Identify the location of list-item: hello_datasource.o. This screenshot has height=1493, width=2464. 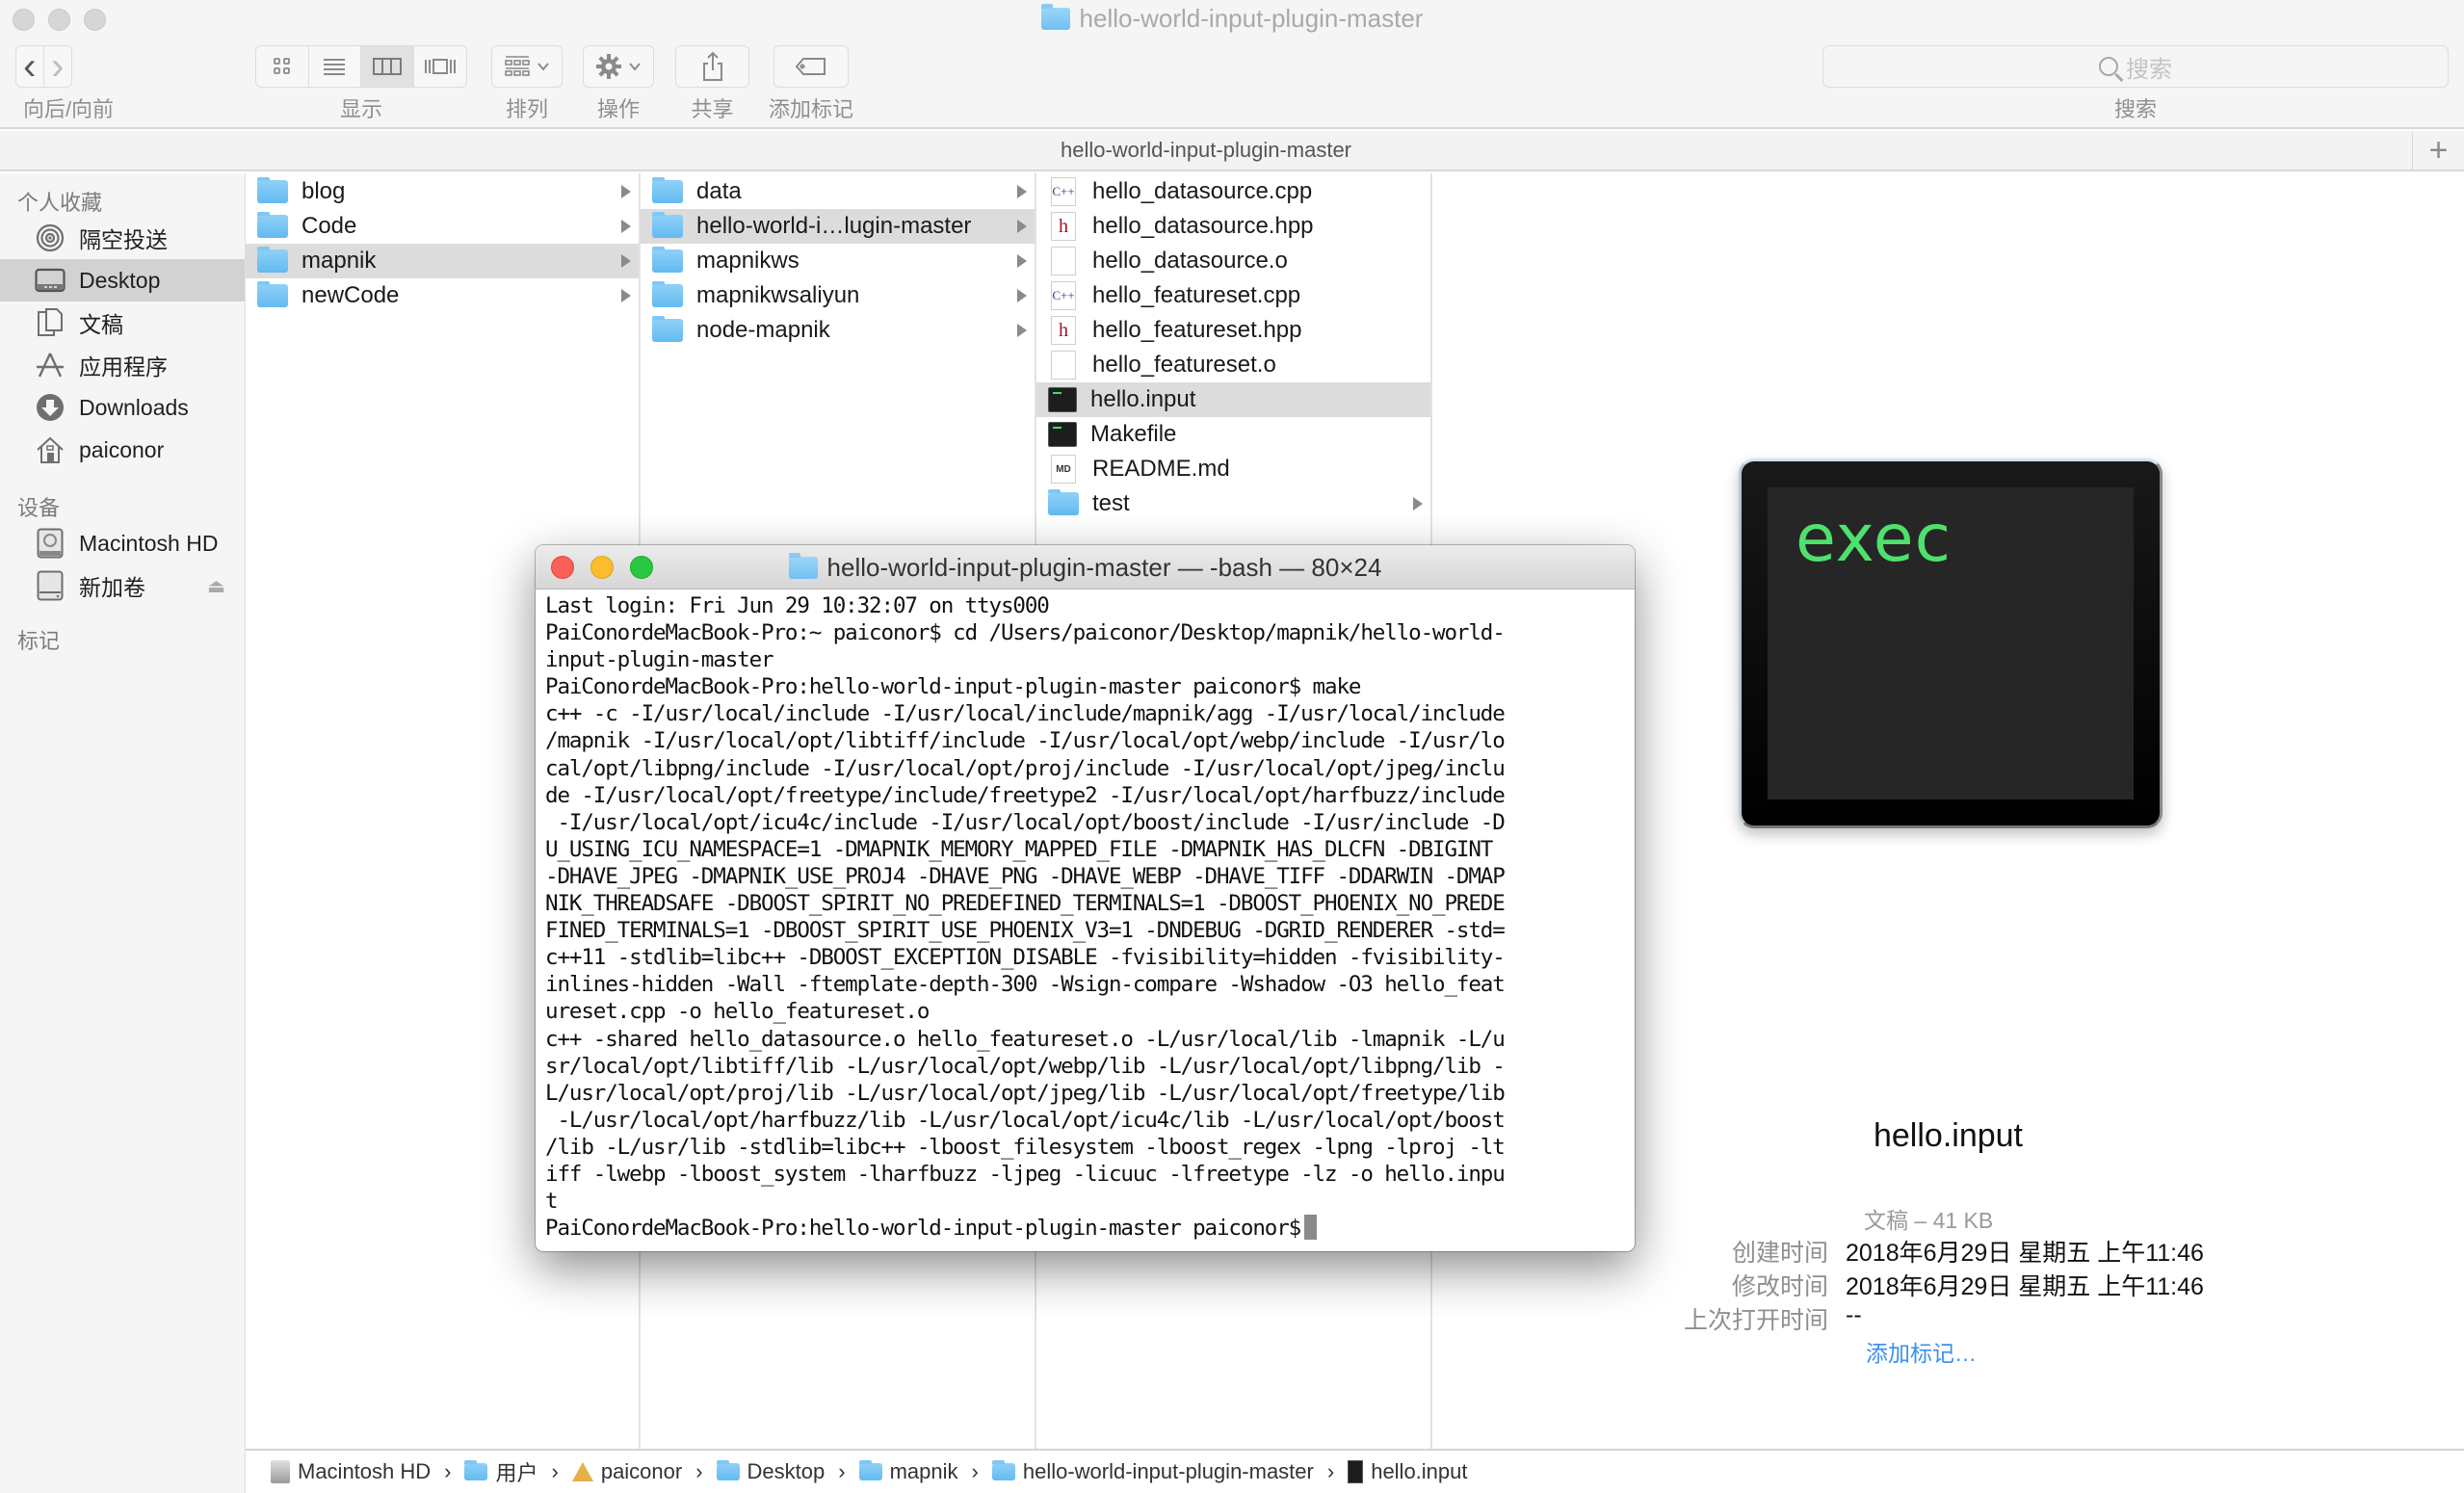
(1233, 261).